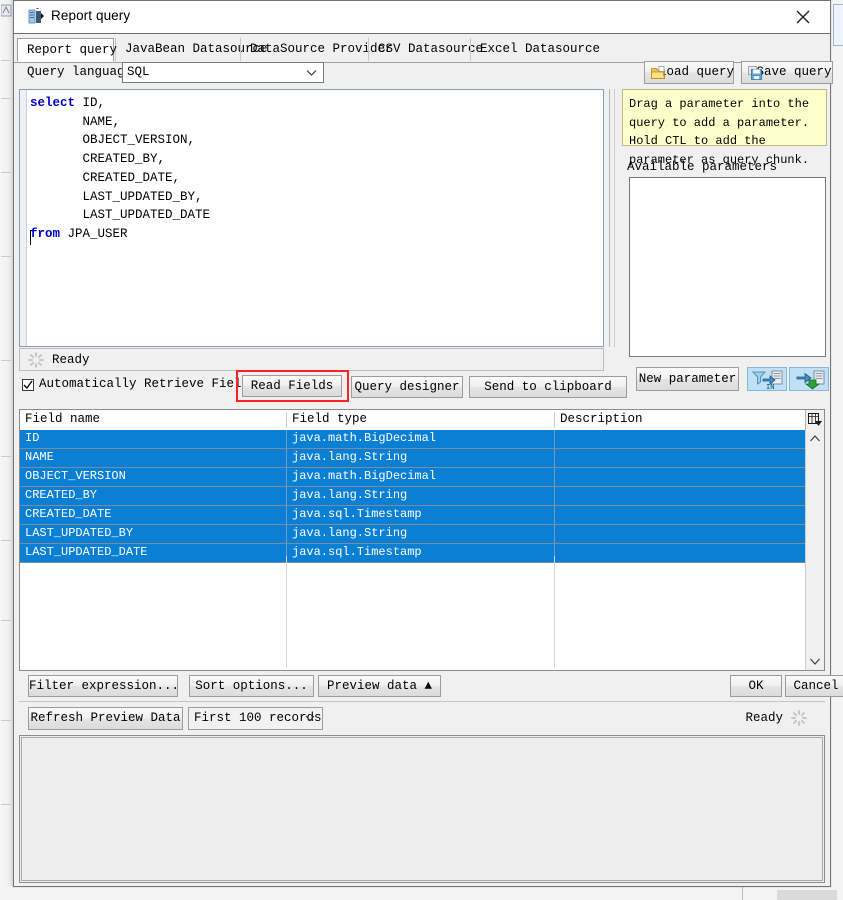 The height and width of the screenshot is (900, 843). What do you see at coordinates (311, 359) in the screenshot?
I see `editor-status-bar: Ready` at bounding box center [311, 359].